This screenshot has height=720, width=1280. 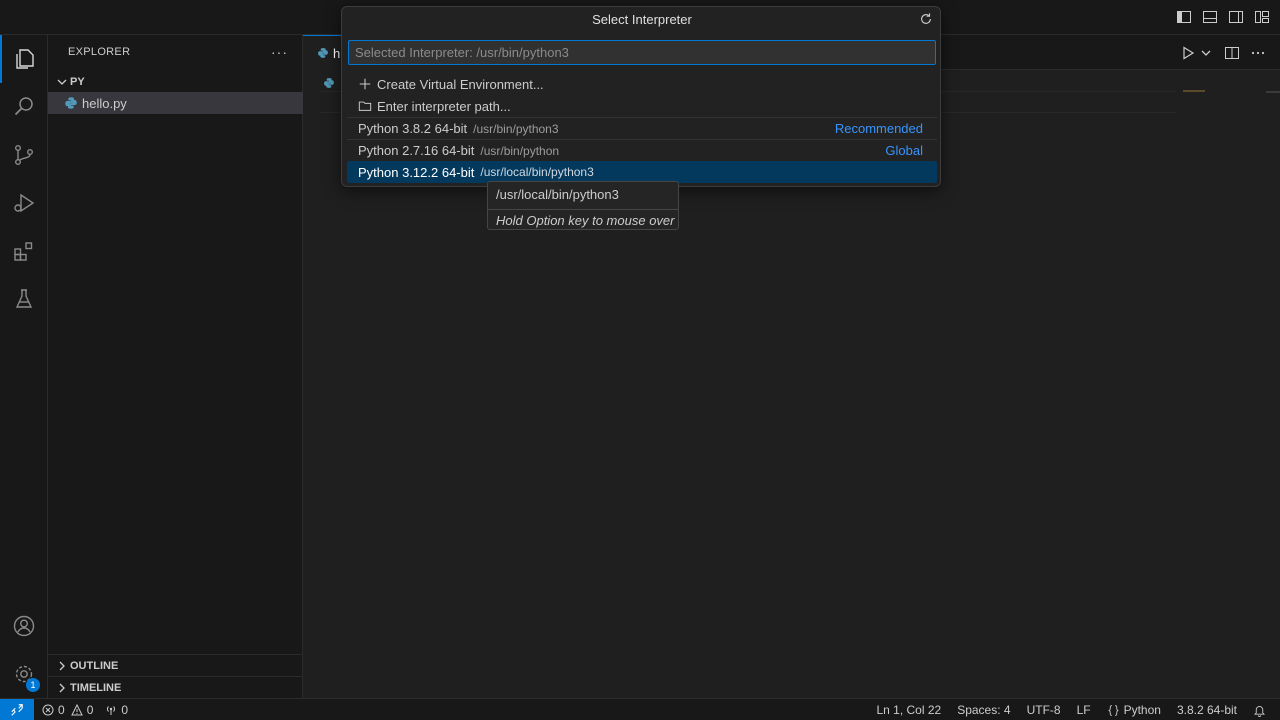 I want to click on search-activity, so click(x=24, y=107).